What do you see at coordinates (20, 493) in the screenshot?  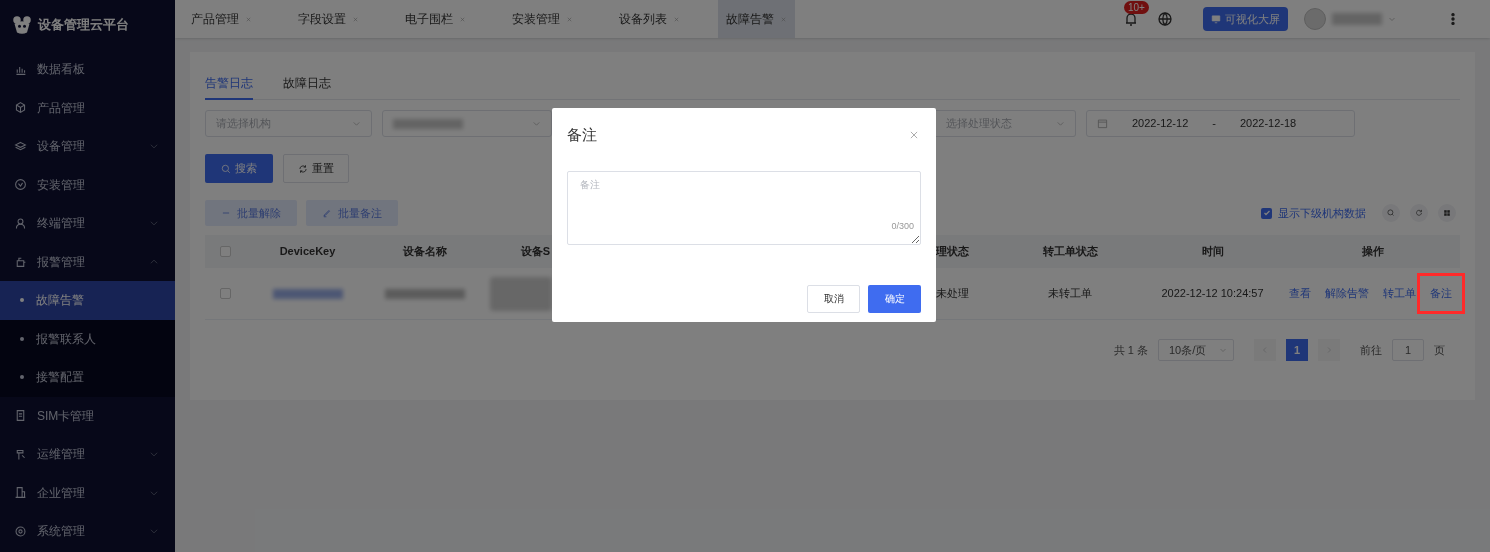 I see `building-icon` at bounding box center [20, 493].